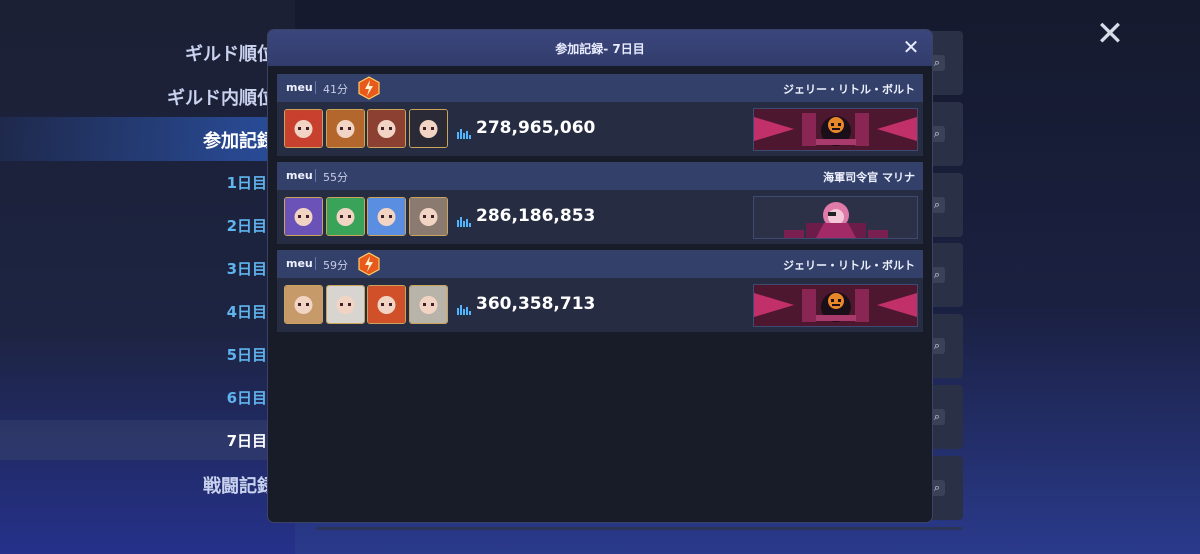 This screenshot has height=554, width=1200. What do you see at coordinates (247, 268) in the screenshot?
I see `sidebar-day-3: 3日目` at bounding box center [247, 268].